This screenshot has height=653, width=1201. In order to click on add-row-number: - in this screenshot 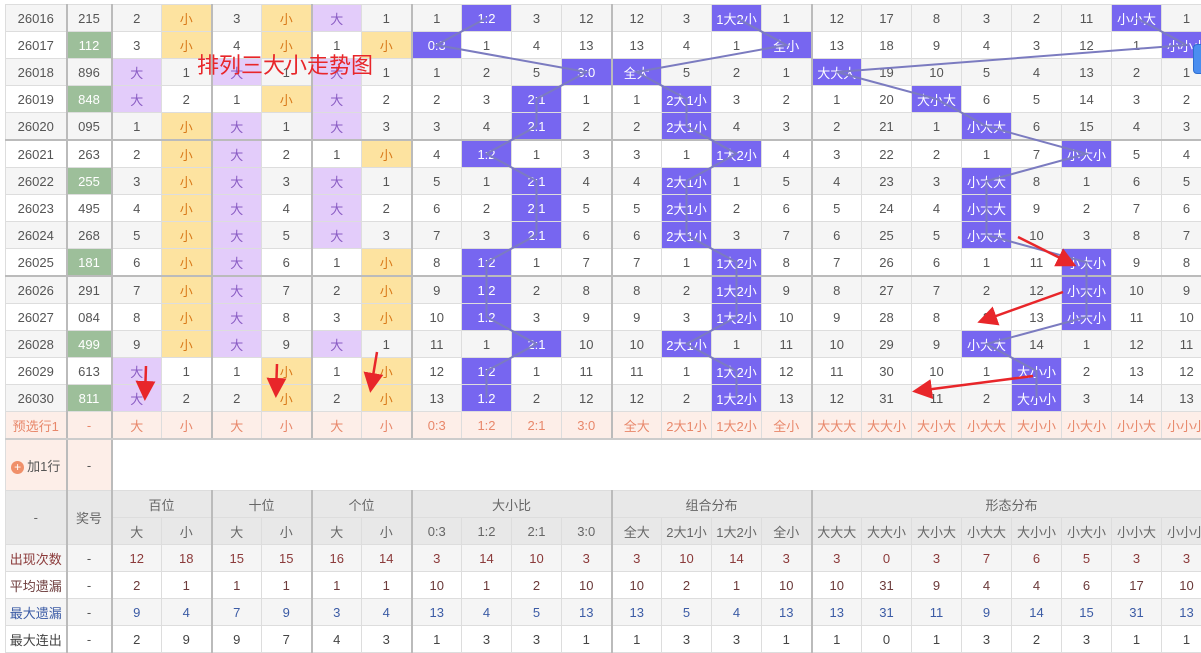, I will do `click(89, 465)`.